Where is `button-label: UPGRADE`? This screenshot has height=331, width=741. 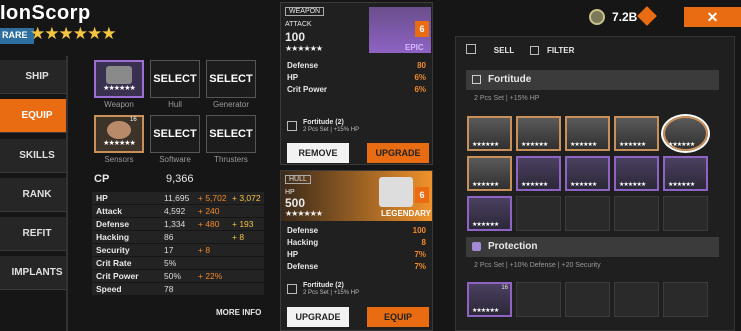
button-label: UPGRADE is located at coordinates (398, 153).